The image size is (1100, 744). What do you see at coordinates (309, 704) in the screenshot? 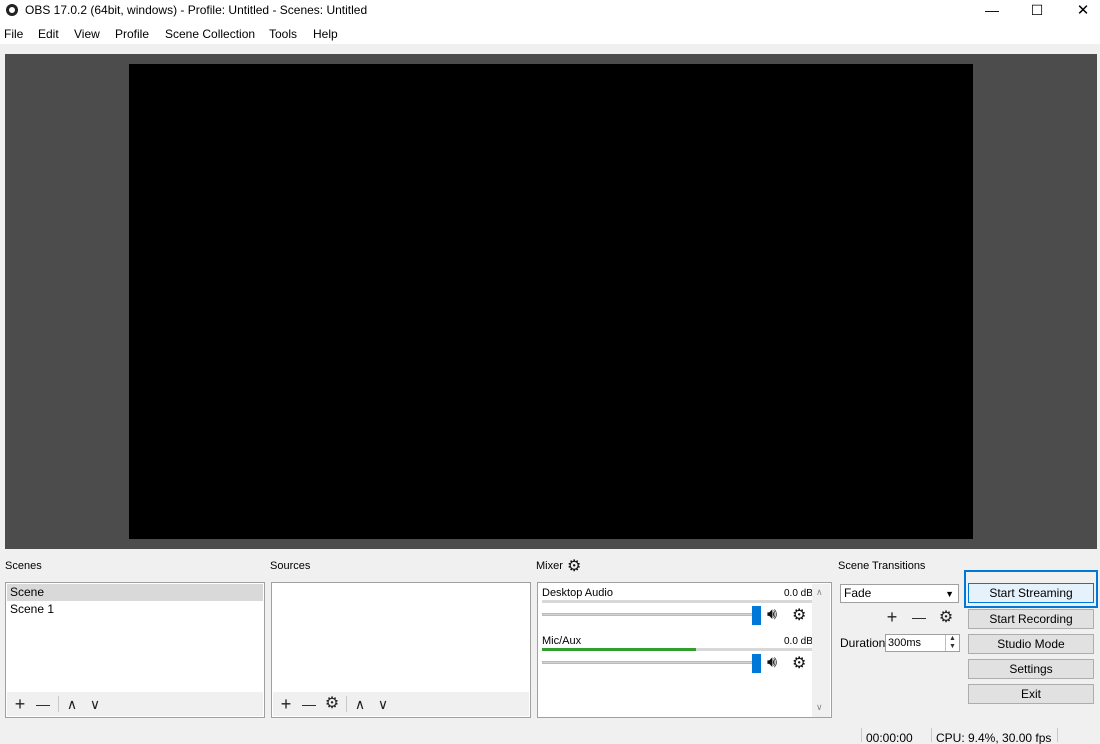
I see `remove-source-button: —` at bounding box center [309, 704].